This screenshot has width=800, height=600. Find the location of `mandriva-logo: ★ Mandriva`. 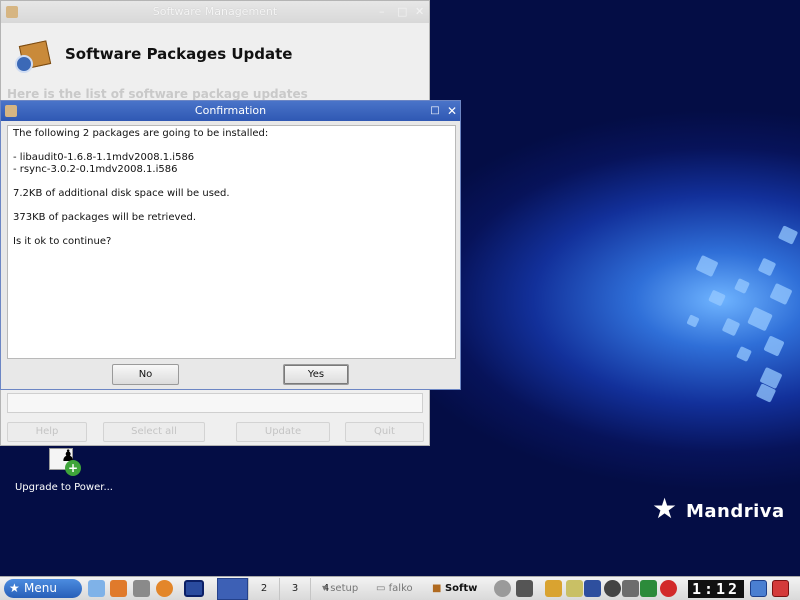

mandriva-logo: ★ Mandriva is located at coordinates (718, 509).